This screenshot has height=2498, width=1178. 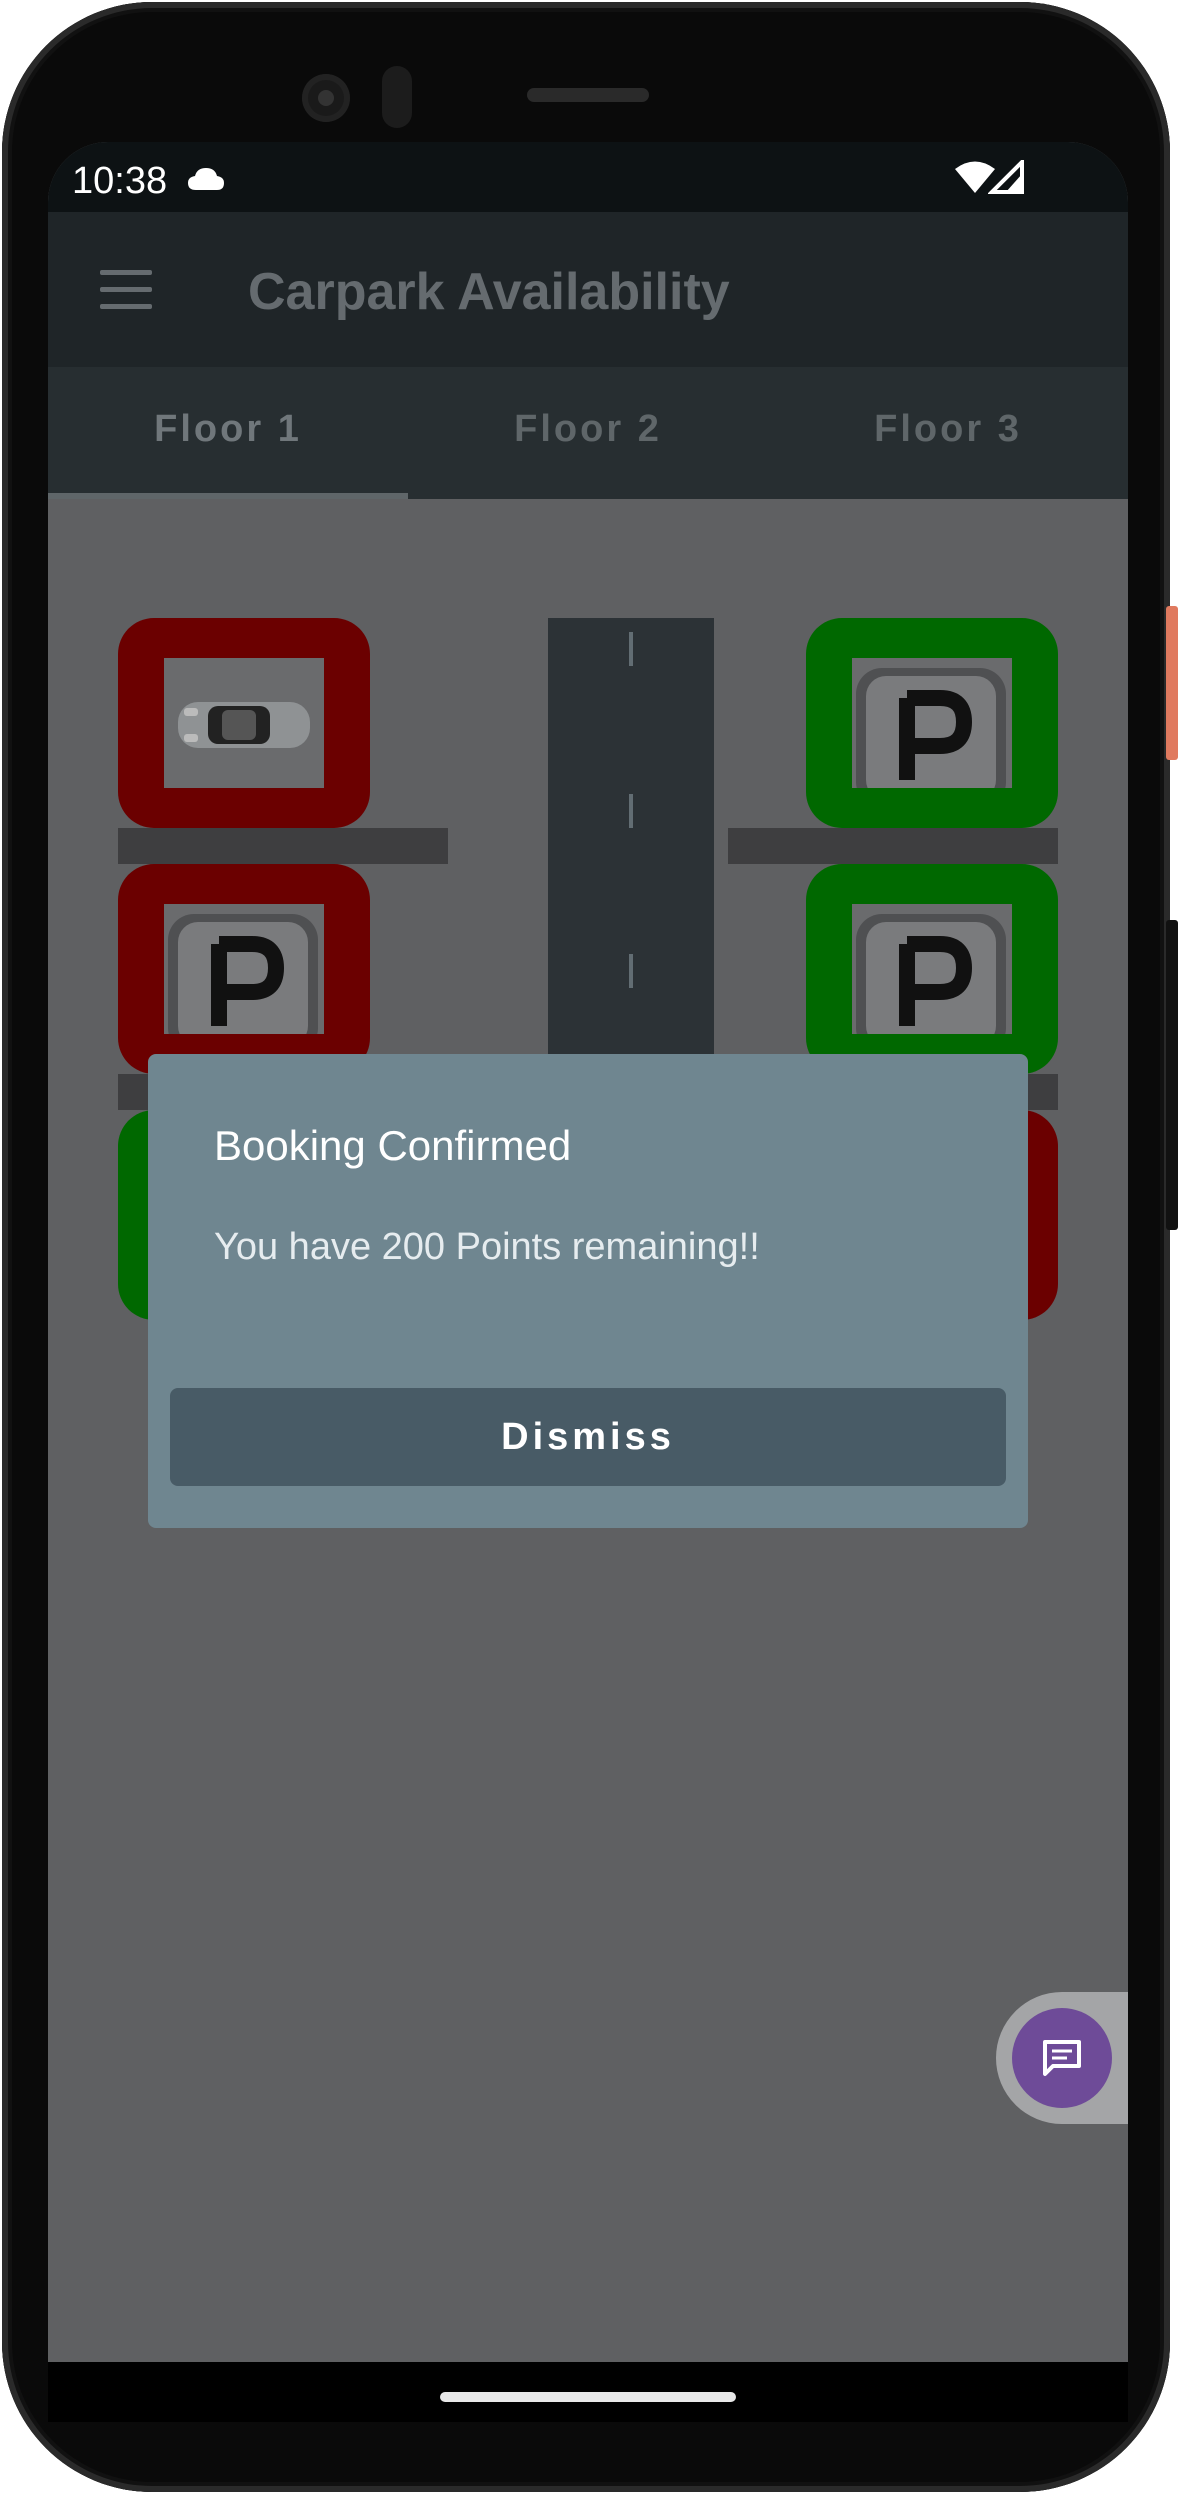 I want to click on car-icon, so click(x=244, y=725).